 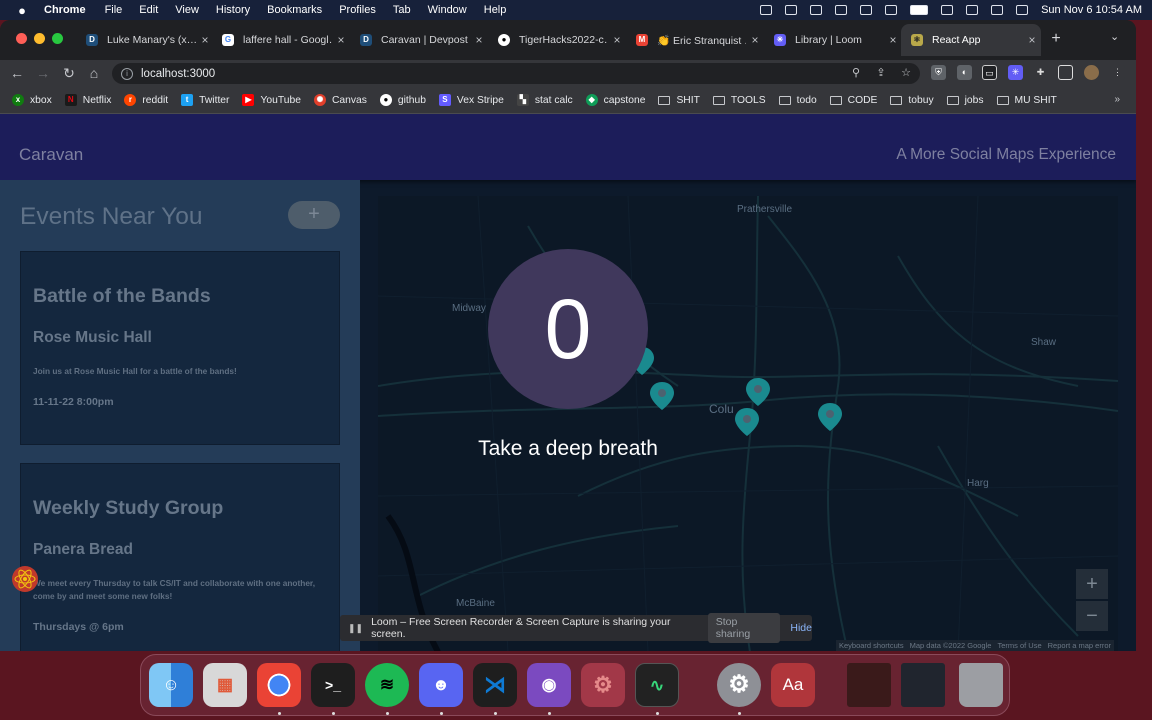 What do you see at coordinates (148, 10) in the screenshot?
I see `menu-edit: Edit` at bounding box center [148, 10].